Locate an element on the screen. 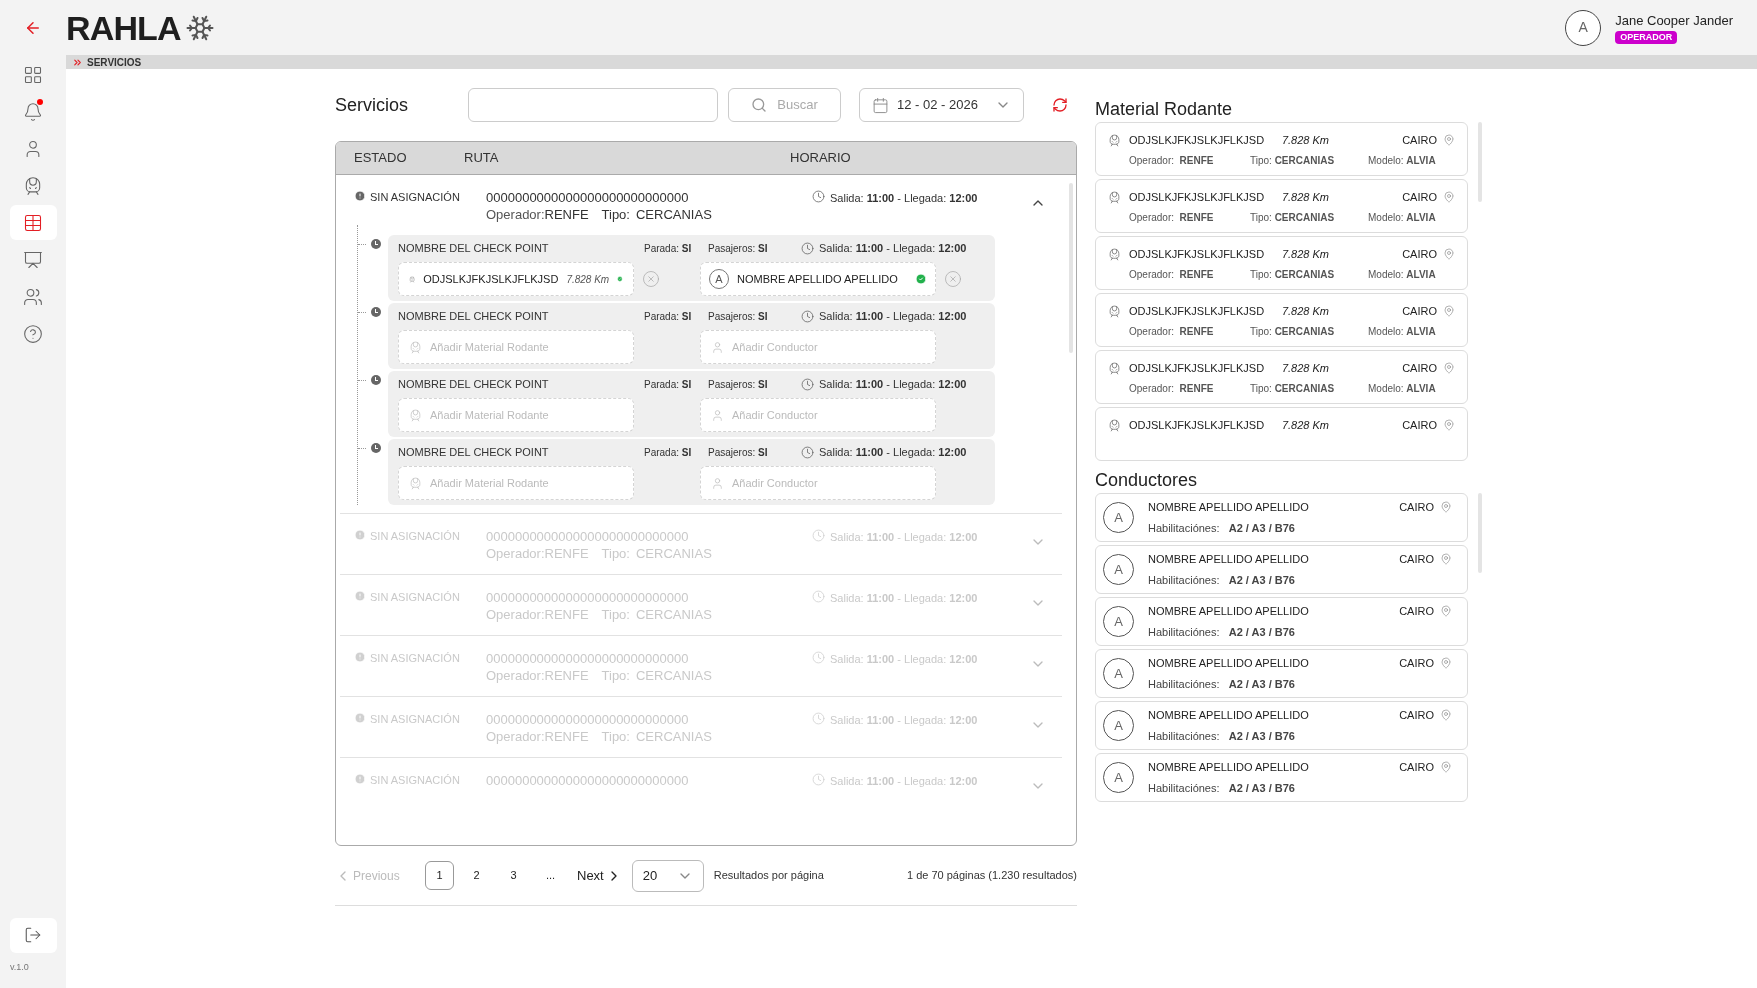 This screenshot has width=1757, height=988. logo-text: RAHLA is located at coordinates (123, 27).